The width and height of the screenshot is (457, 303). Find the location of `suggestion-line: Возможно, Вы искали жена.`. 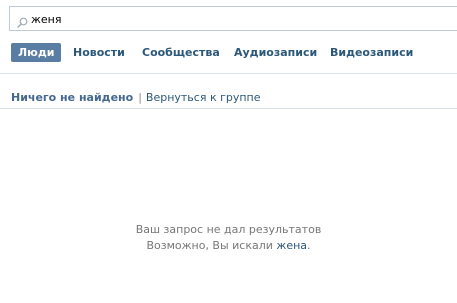

suggestion-line: Возможно, Вы искали жена. is located at coordinates (228, 246).